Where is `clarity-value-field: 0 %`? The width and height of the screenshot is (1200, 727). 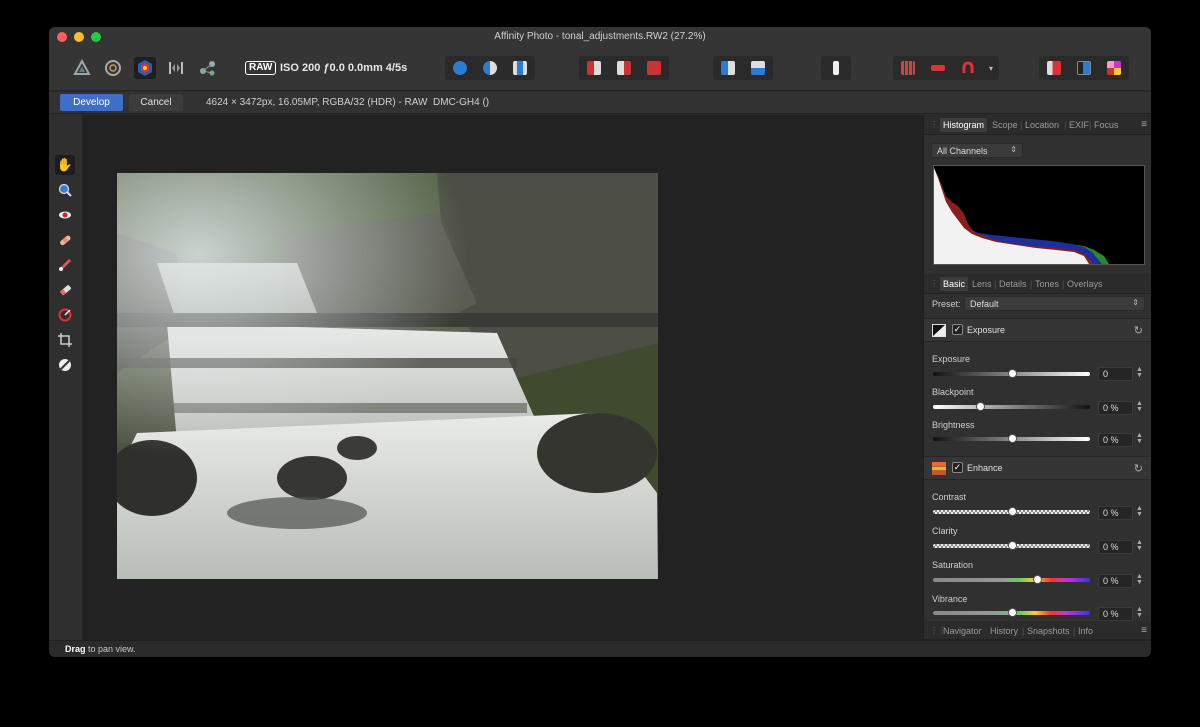 clarity-value-field: 0 % is located at coordinates (1115, 547).